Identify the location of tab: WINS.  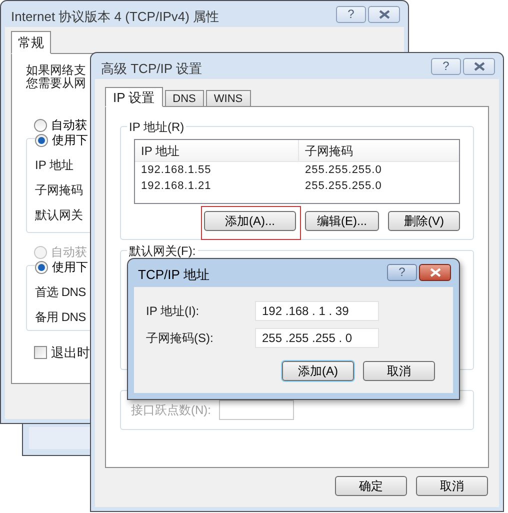
(228, 98).